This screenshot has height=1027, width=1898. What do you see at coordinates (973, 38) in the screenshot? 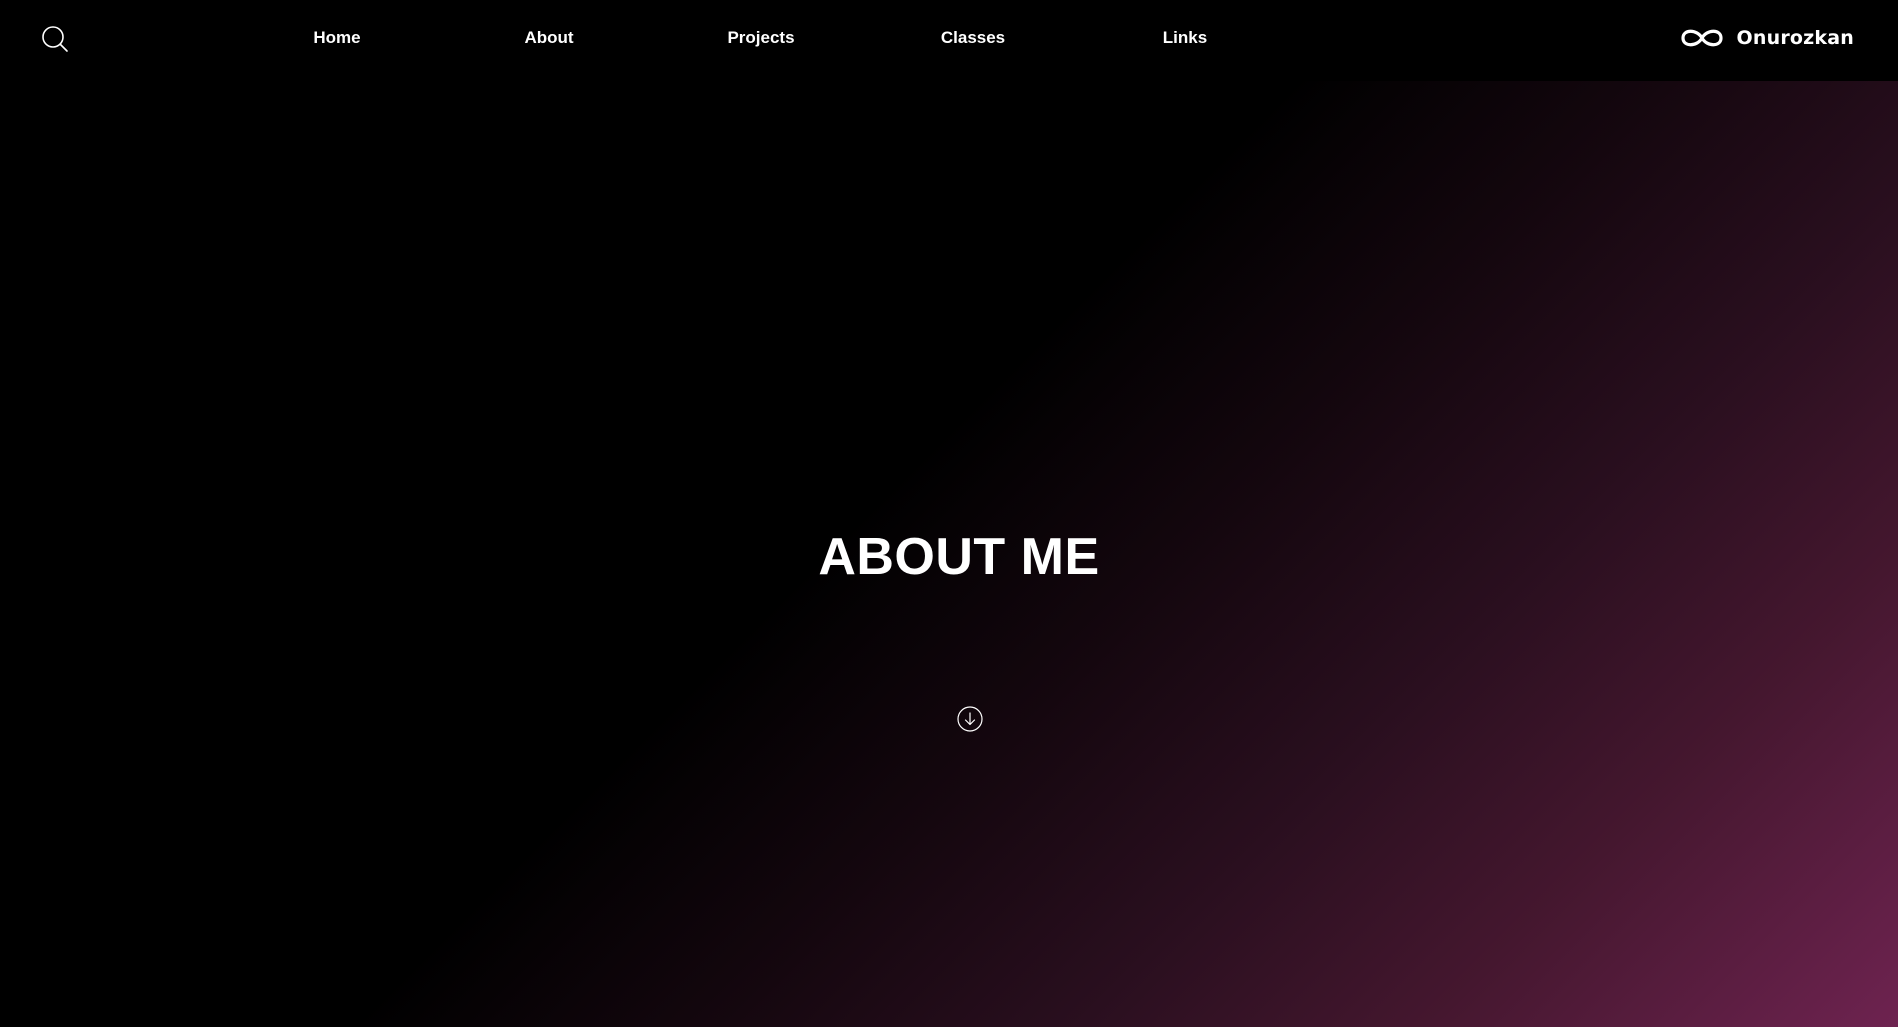
I see `nav-item-classes: Classes` at bounding box center [973, 38].